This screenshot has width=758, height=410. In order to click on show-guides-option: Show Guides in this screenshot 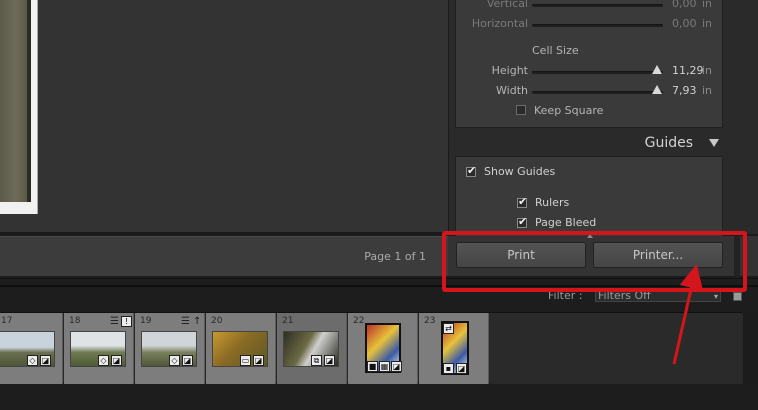, I will do `click(511, 171)`.